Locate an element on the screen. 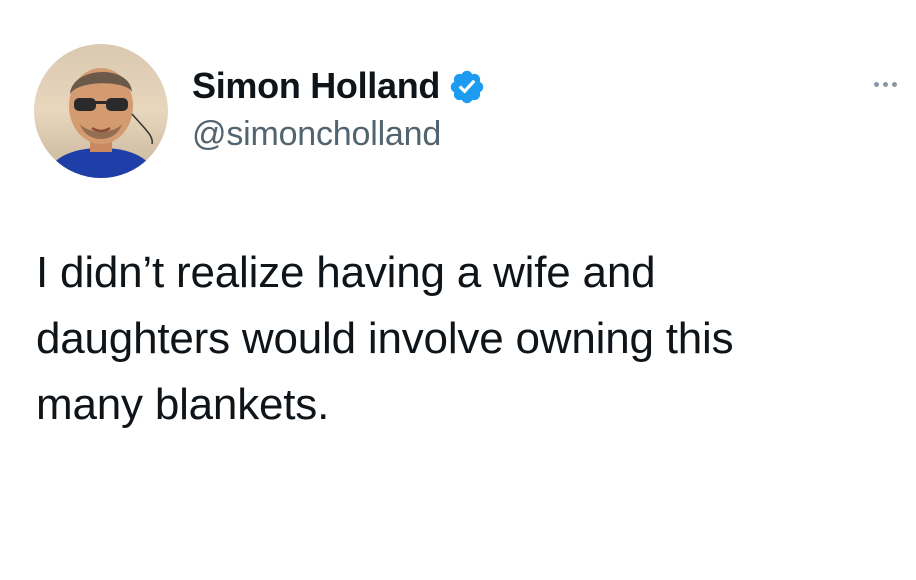  author-name-row: Simon Holland is located at coordinates (339, 86).